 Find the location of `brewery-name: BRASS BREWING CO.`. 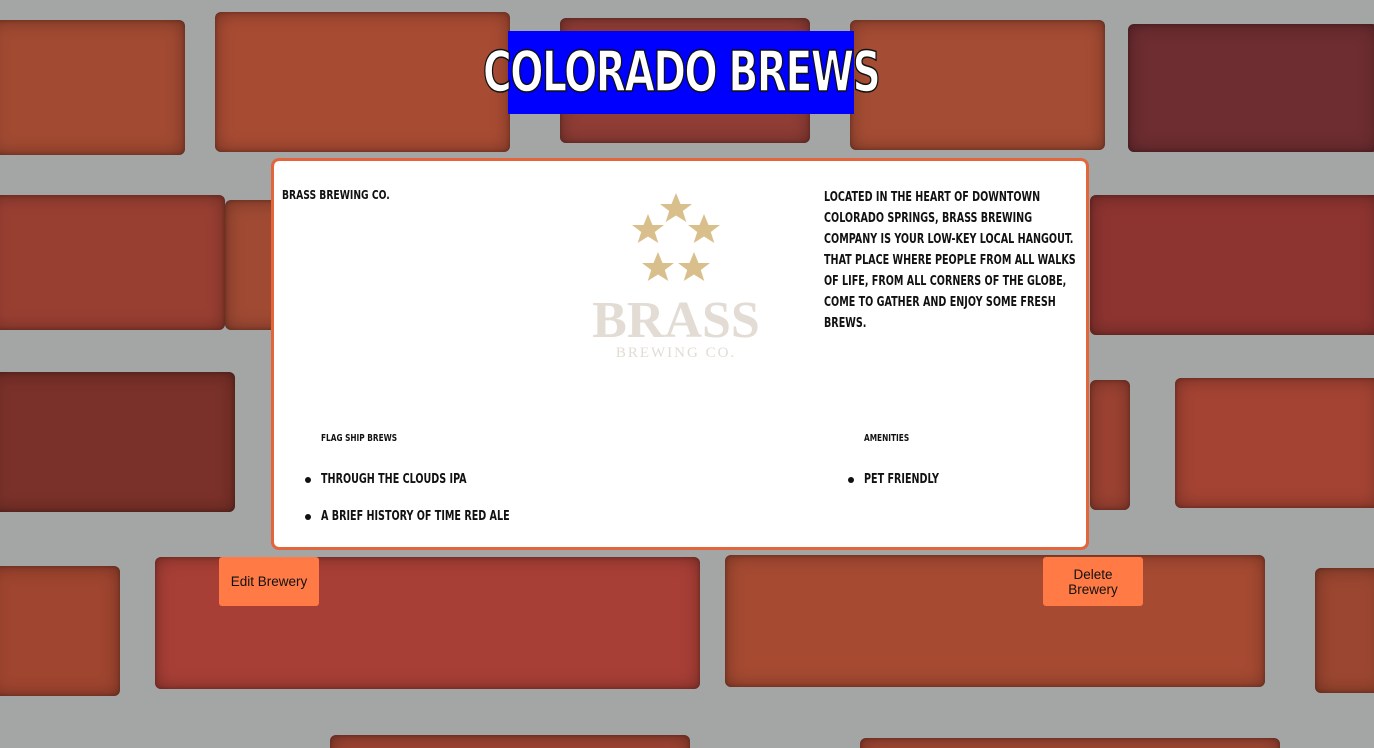

brewery-name: BRASS BREWING CO. is located at coordinates (336, 194).